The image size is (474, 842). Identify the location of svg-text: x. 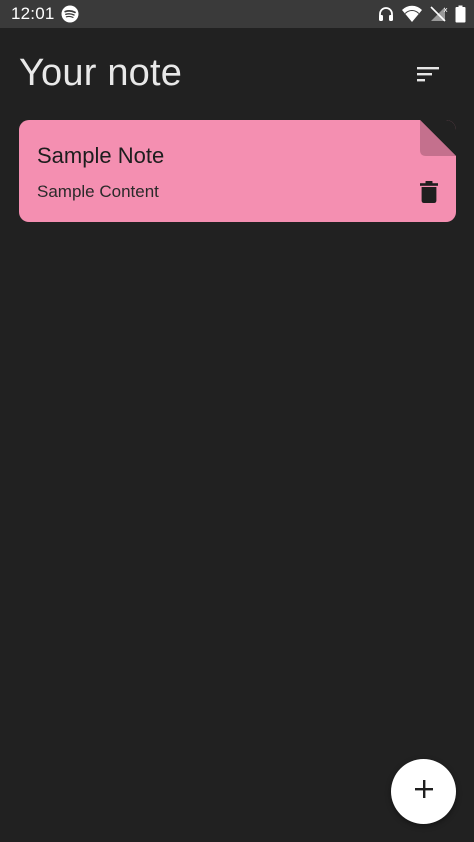
(446, 10).